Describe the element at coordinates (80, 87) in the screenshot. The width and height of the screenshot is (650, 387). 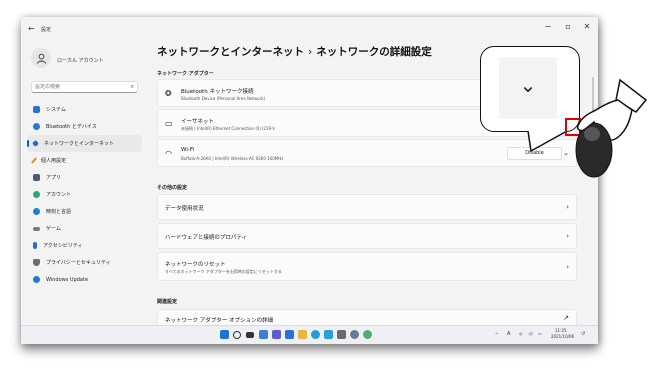
I see `search-input` at that location.